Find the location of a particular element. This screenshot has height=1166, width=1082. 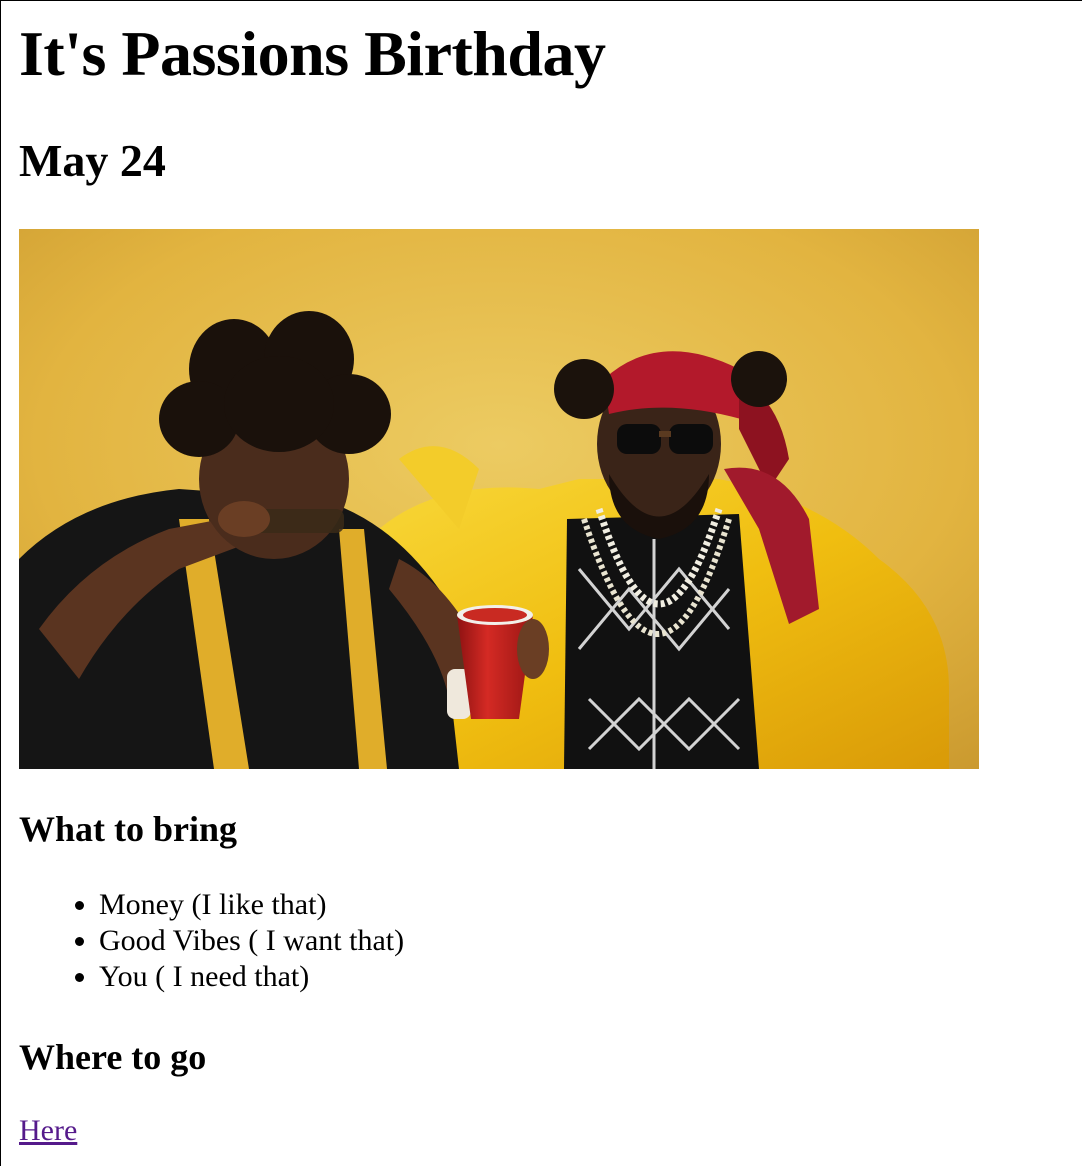

page-title: It's Passions Birthday is located at coordinates (312, 53).